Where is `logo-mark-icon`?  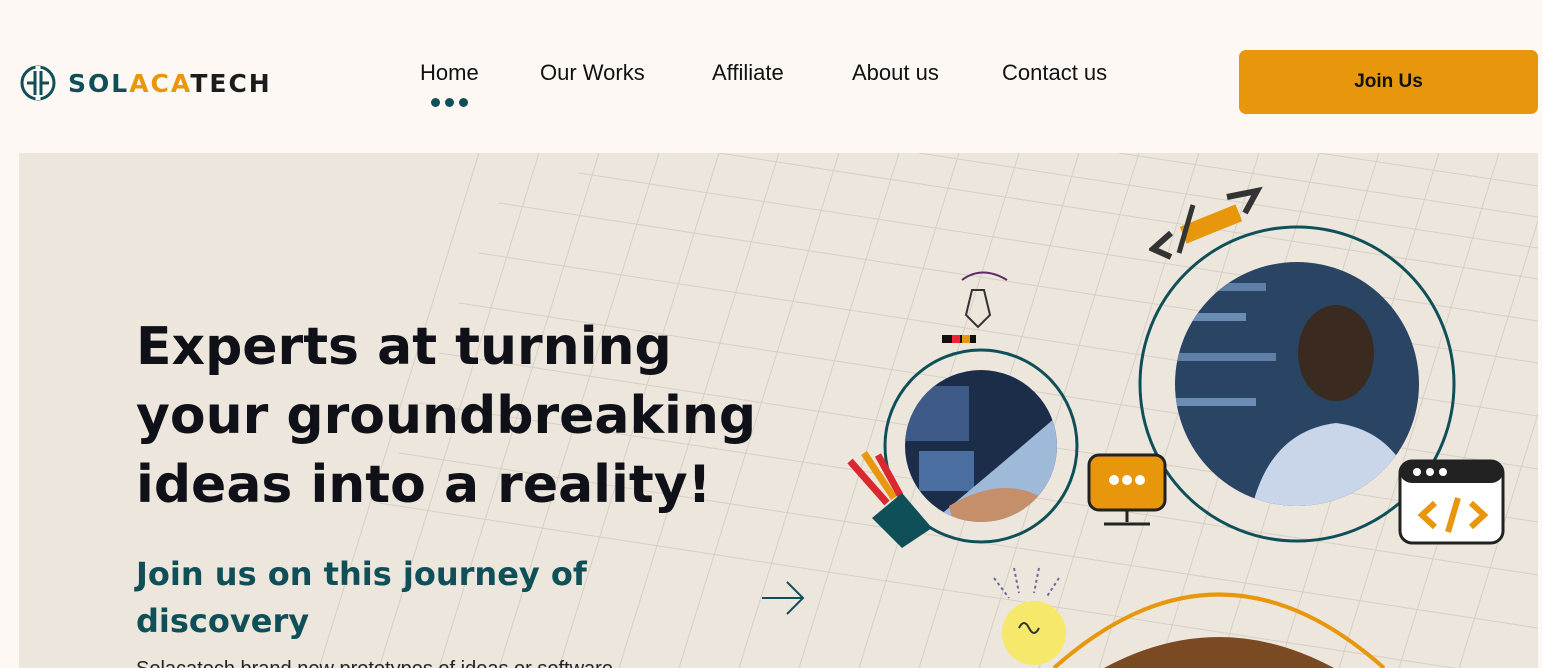 logo-mark-icon is located at coordinates (38, 83).